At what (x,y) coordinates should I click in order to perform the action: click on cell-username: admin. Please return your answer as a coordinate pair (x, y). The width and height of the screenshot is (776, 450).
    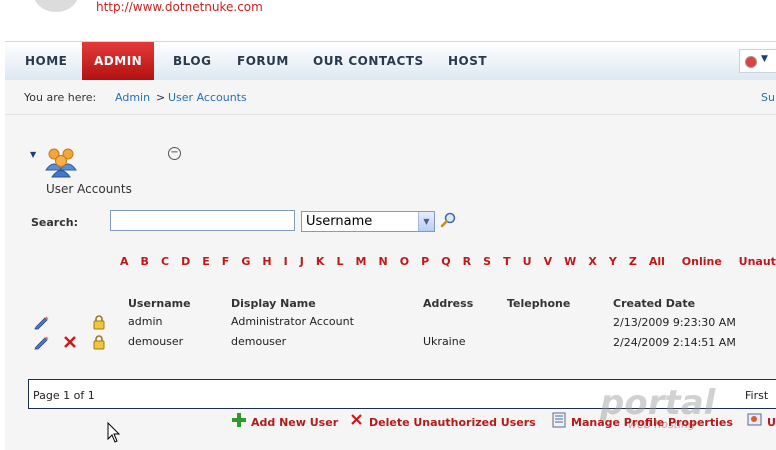
    Looking at the image, I should click on (145, 321).